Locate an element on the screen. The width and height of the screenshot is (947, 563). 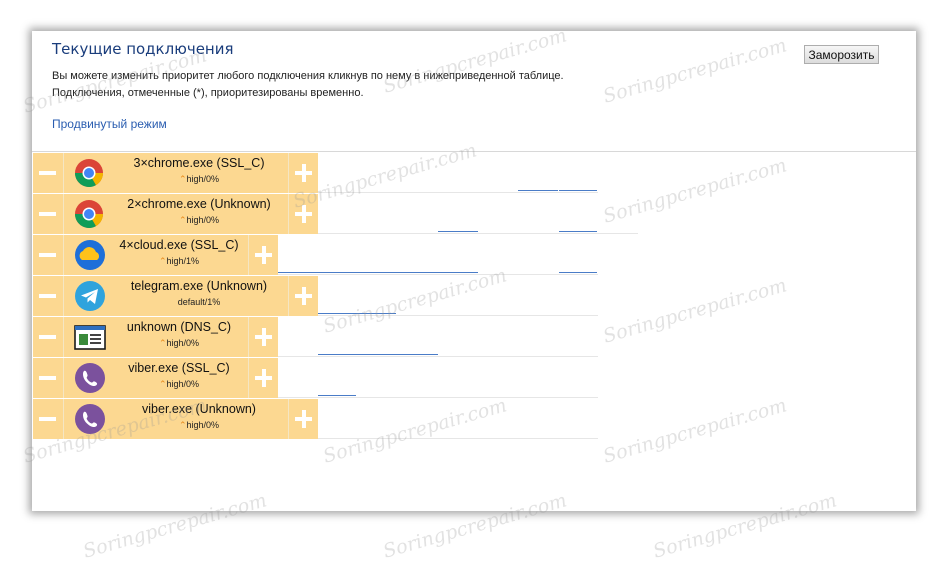
connection-row: 4×cloud.exe (SSL_C) ⌃high/1% is located at coordinates (155, 255).